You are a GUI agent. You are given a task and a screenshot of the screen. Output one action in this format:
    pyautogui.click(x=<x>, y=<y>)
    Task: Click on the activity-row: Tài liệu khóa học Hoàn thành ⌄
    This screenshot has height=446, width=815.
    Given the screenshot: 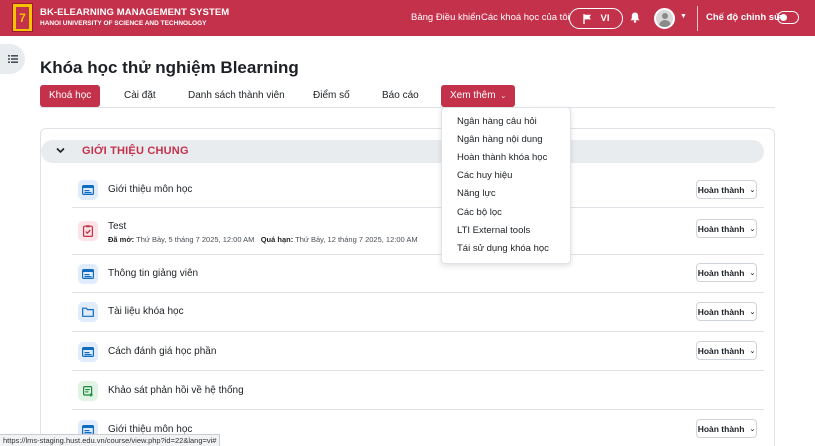 What is the action you would take?
    pyautogui.click(x=418, y=312)
    